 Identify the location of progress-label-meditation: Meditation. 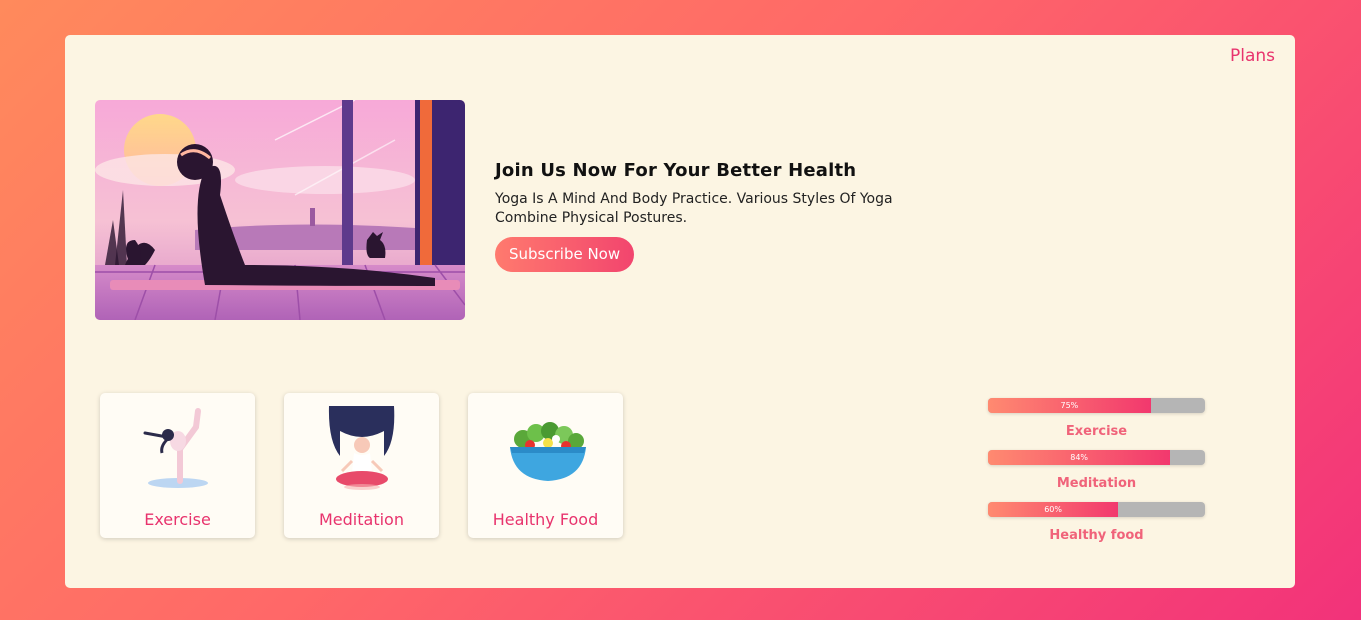
(1096, 483).